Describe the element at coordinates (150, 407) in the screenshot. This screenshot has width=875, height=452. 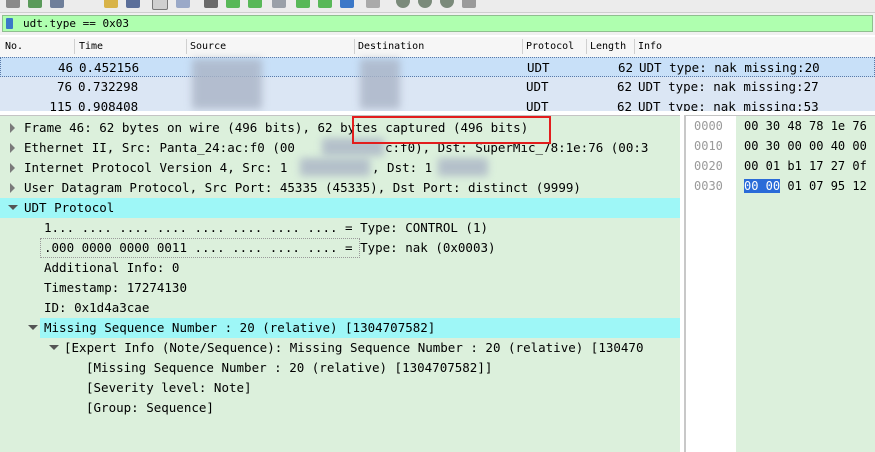
I see `detail-text: [Group: Sequence]` at that location.